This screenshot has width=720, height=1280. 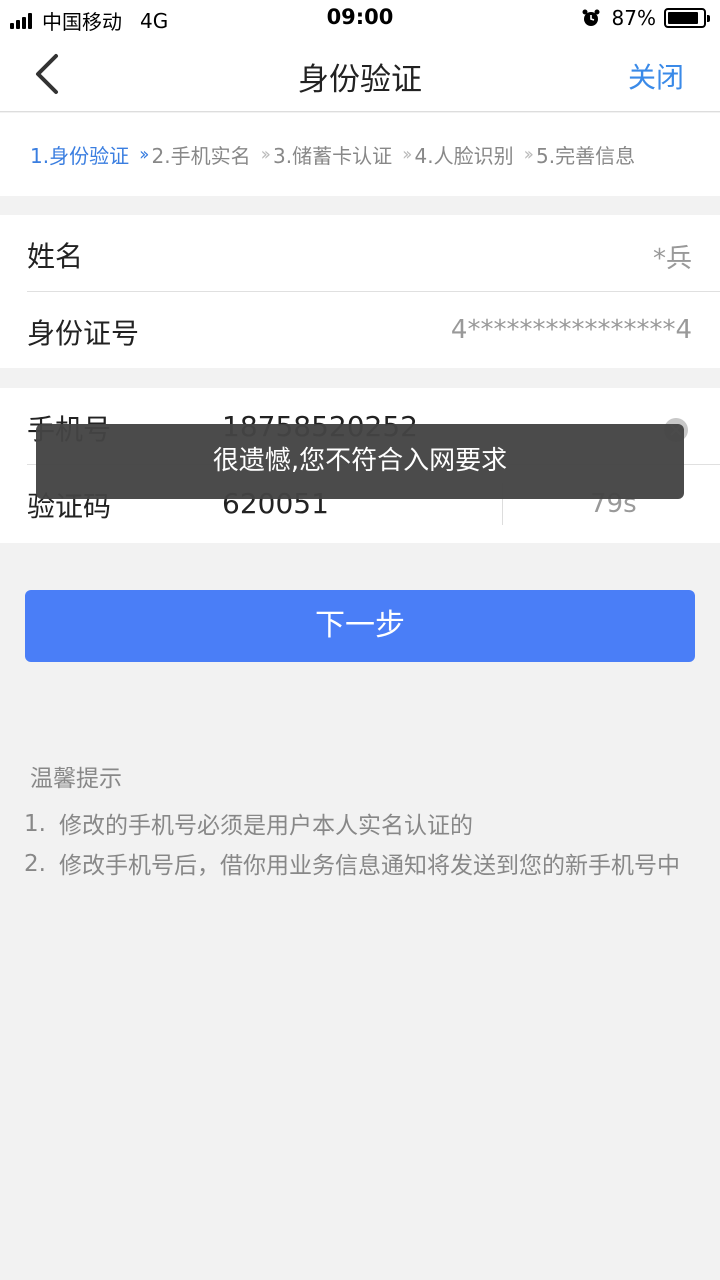 I want to click on step-progress: 1.身份验证 ›› 2.手机实名 ›› 3.储蓄卡认证 ›› 4.人脸识别 ›› 5.完善信息, so click(x=360, y=154).